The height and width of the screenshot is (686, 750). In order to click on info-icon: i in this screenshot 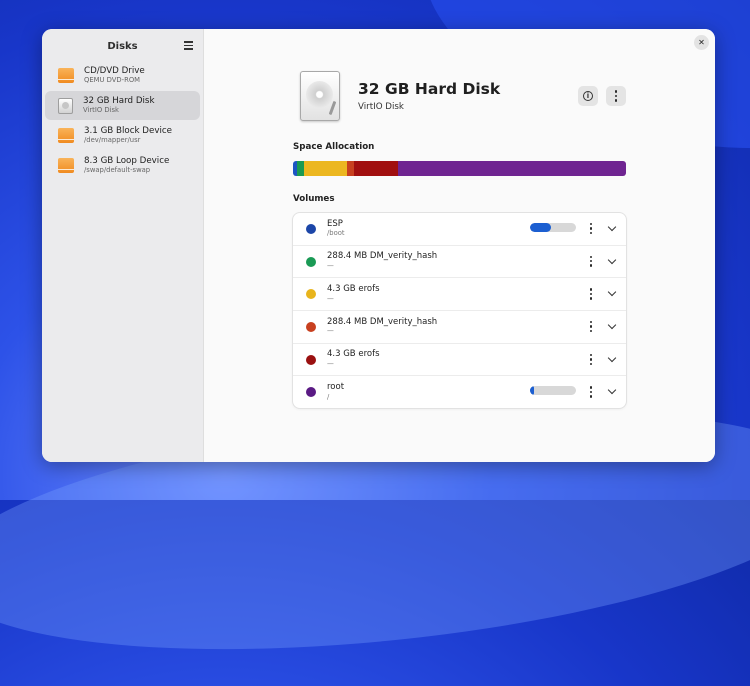, I will do `click(588, 96)`.